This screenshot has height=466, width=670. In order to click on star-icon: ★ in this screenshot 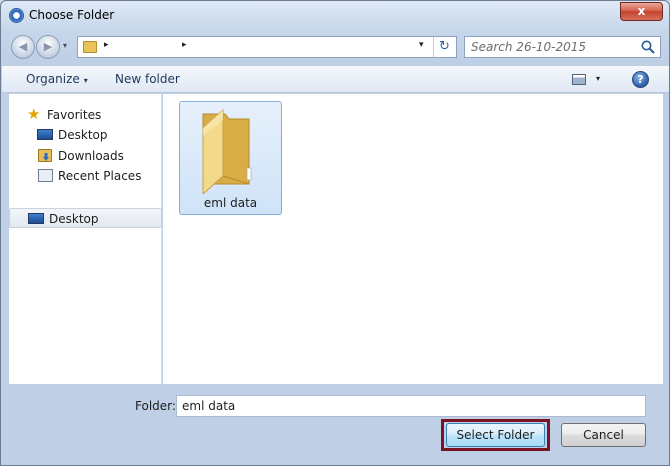, I will do `click(34, 114)`.